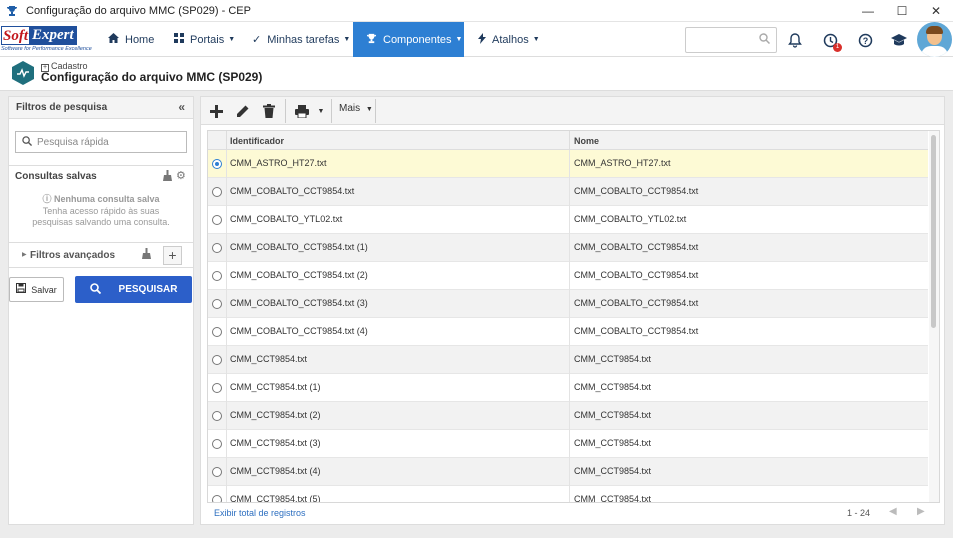 This screenshot has height=538, width=953. Describe the element at coordinates (269, 111) in the screenshot. I see `trash-icon` at that location.